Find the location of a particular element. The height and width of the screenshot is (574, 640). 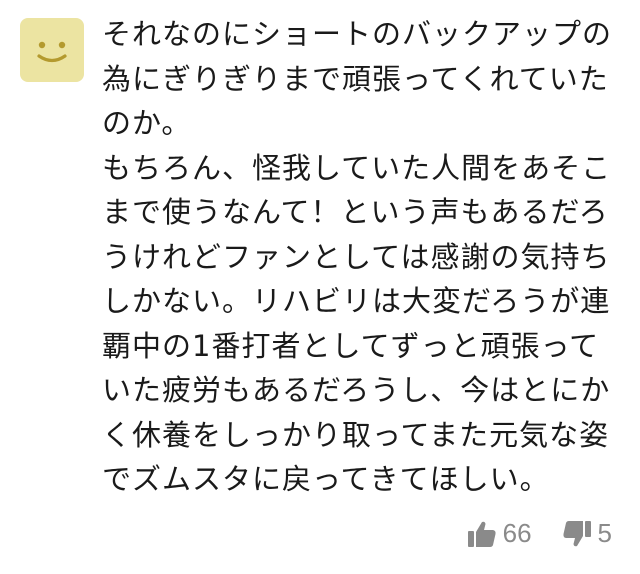

thumbs-down-icon is located at coordinates (576, 533).